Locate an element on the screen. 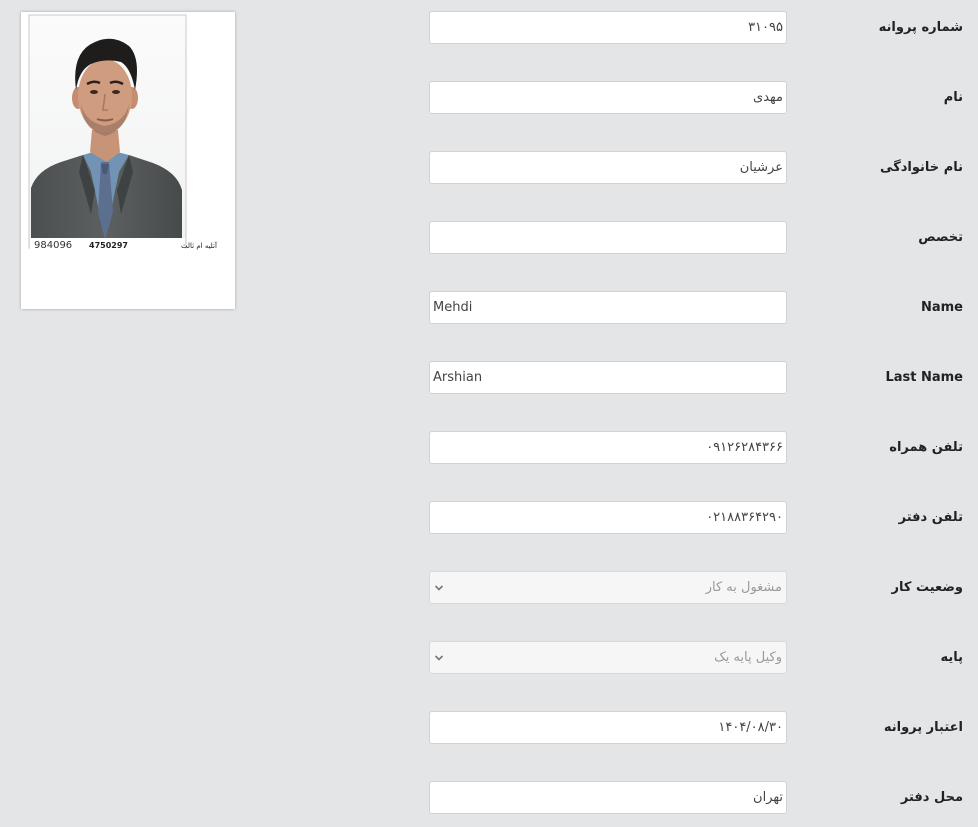 The image size is (978, 827). last-name-input is located at coordinates (608, 167).